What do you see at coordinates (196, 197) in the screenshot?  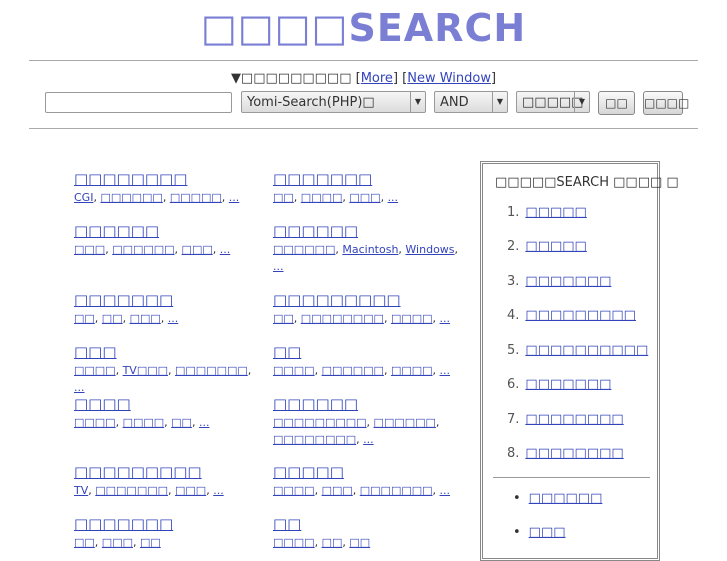 I see `subcategory-link: □□□□□` at bounding box center [196, 197].